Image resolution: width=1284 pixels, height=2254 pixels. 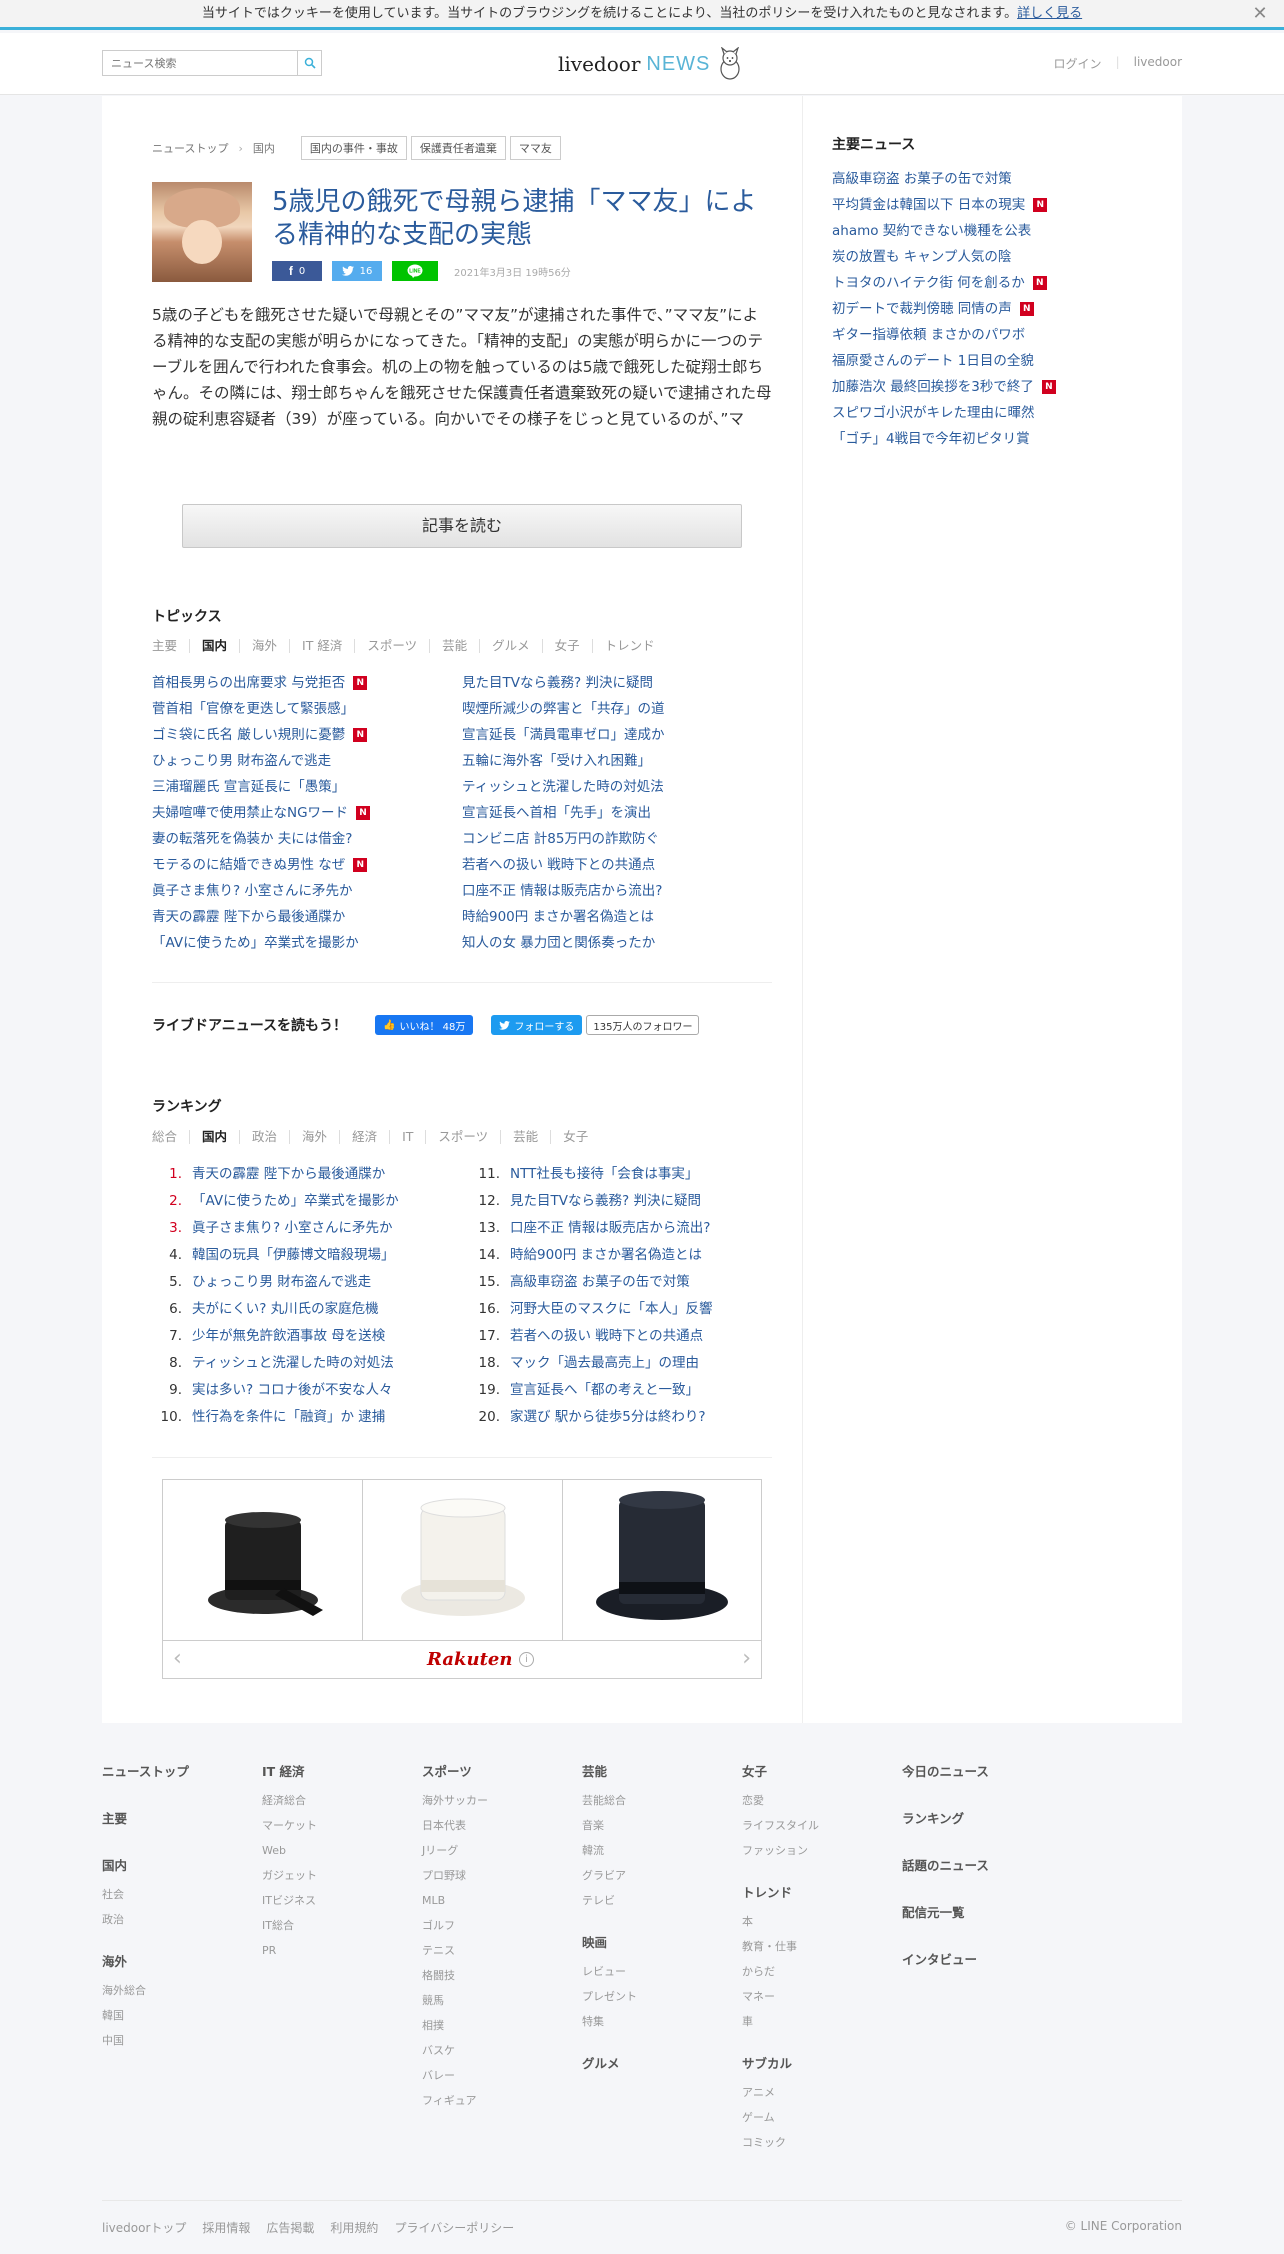 I want to click on footer-sublink: 海外総合, so click(x=182, y=1991).